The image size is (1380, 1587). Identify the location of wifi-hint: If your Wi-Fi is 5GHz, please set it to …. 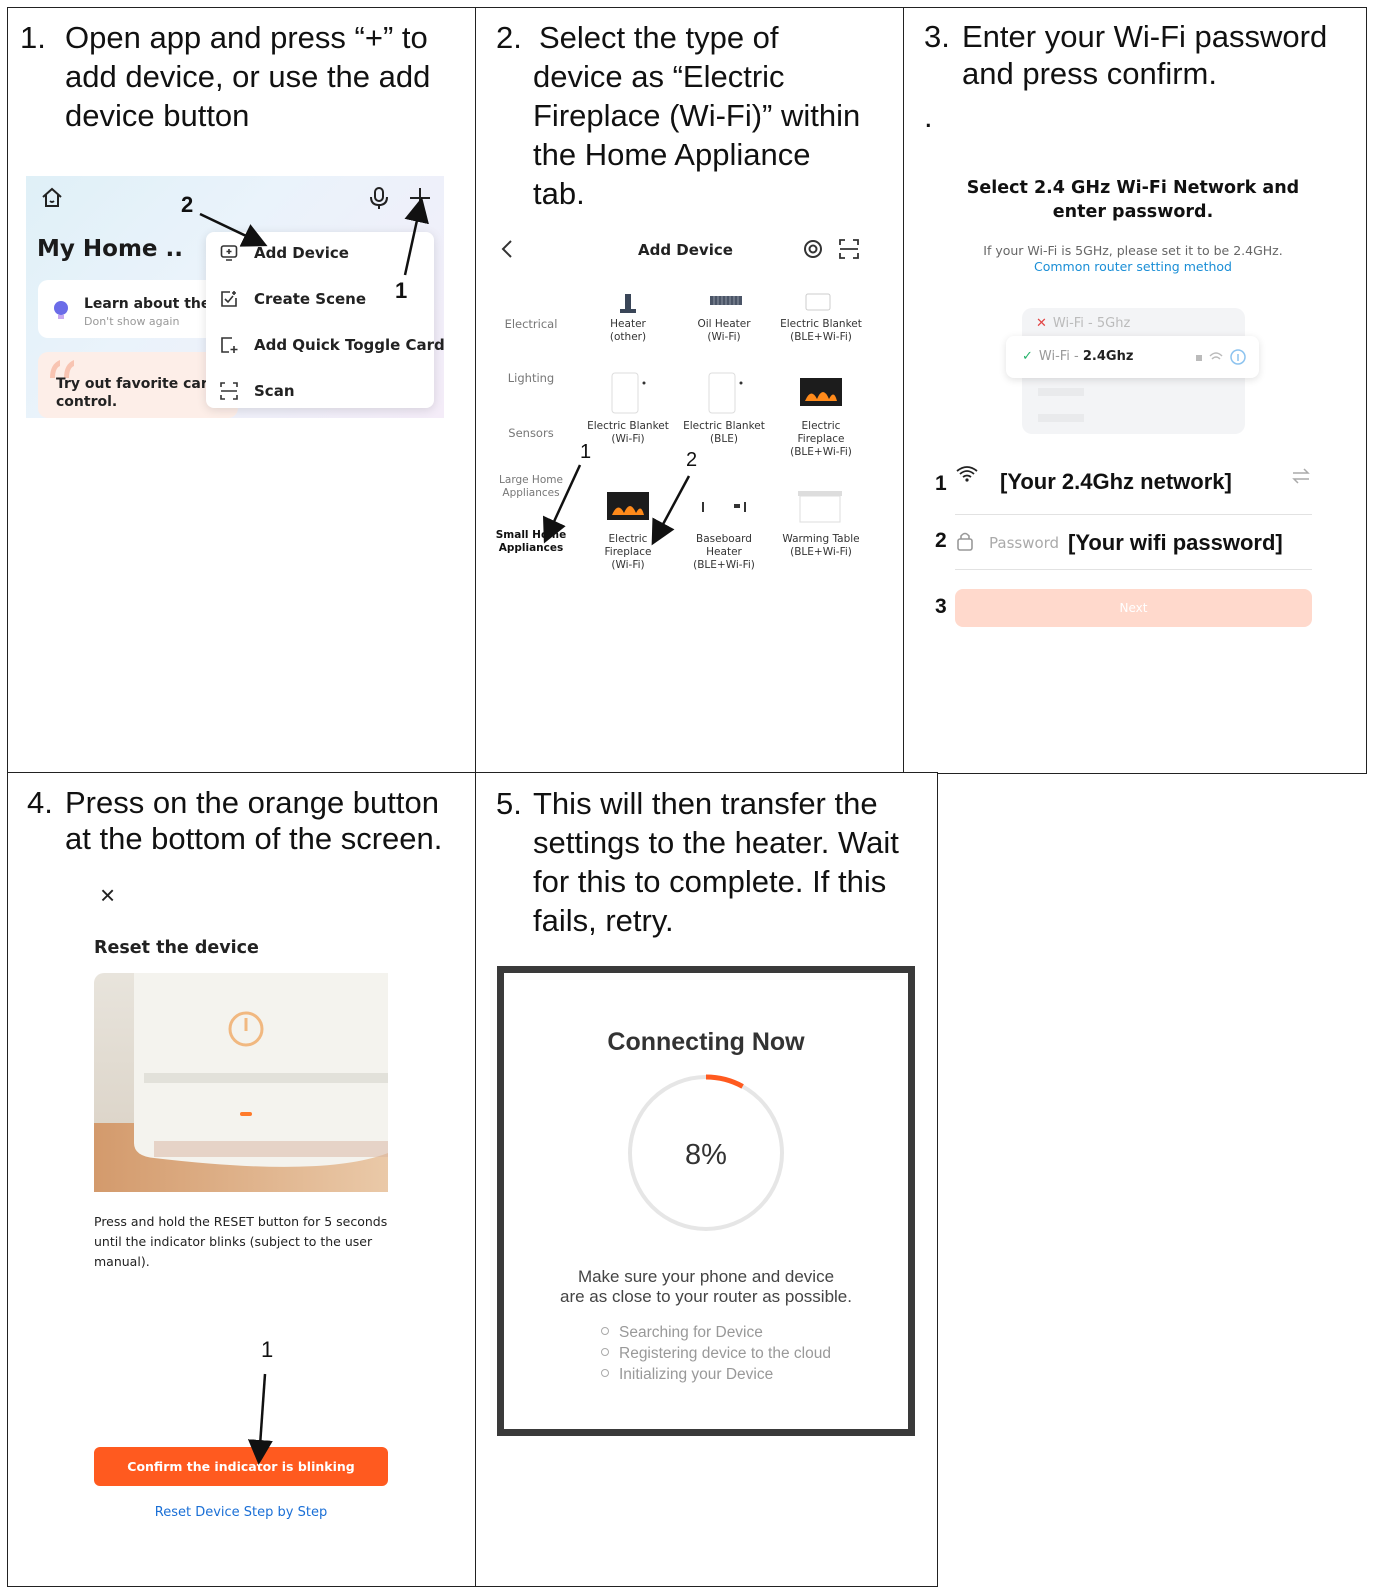
(1133, 250).